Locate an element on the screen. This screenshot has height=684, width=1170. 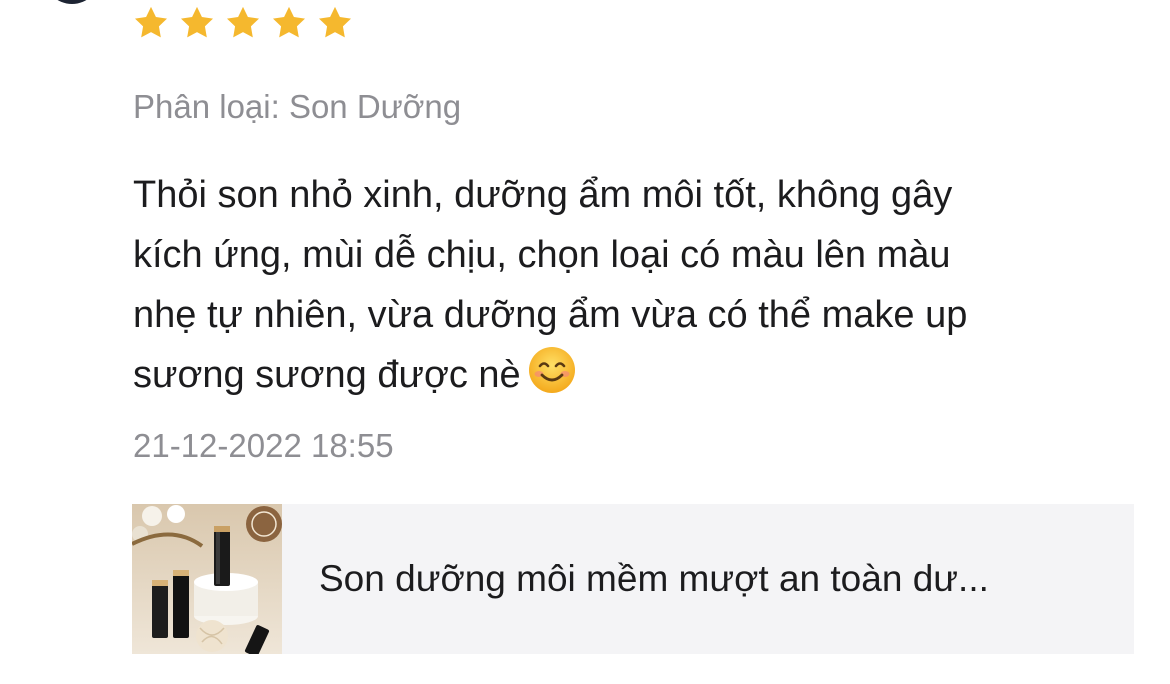
star-rating is located at coordinates (243, 23).